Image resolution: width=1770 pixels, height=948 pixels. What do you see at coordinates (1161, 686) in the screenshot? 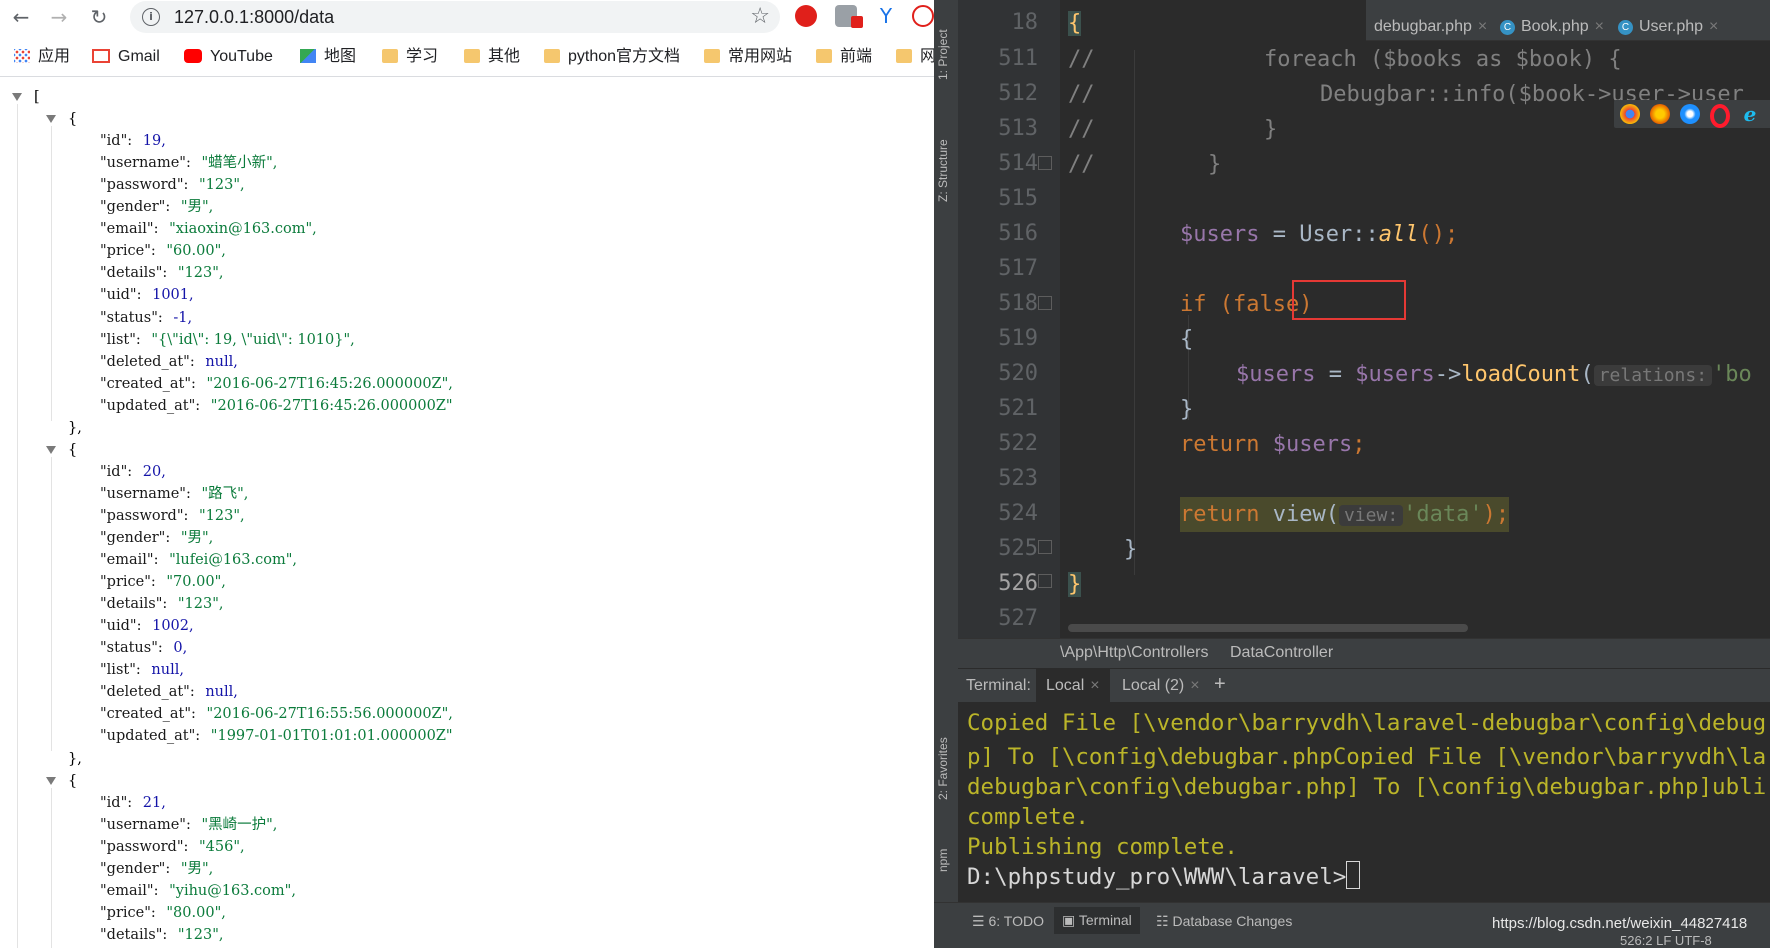
I see `terminal-tab-local-2: Local (2) ×` at bounding box center [1161, 686].